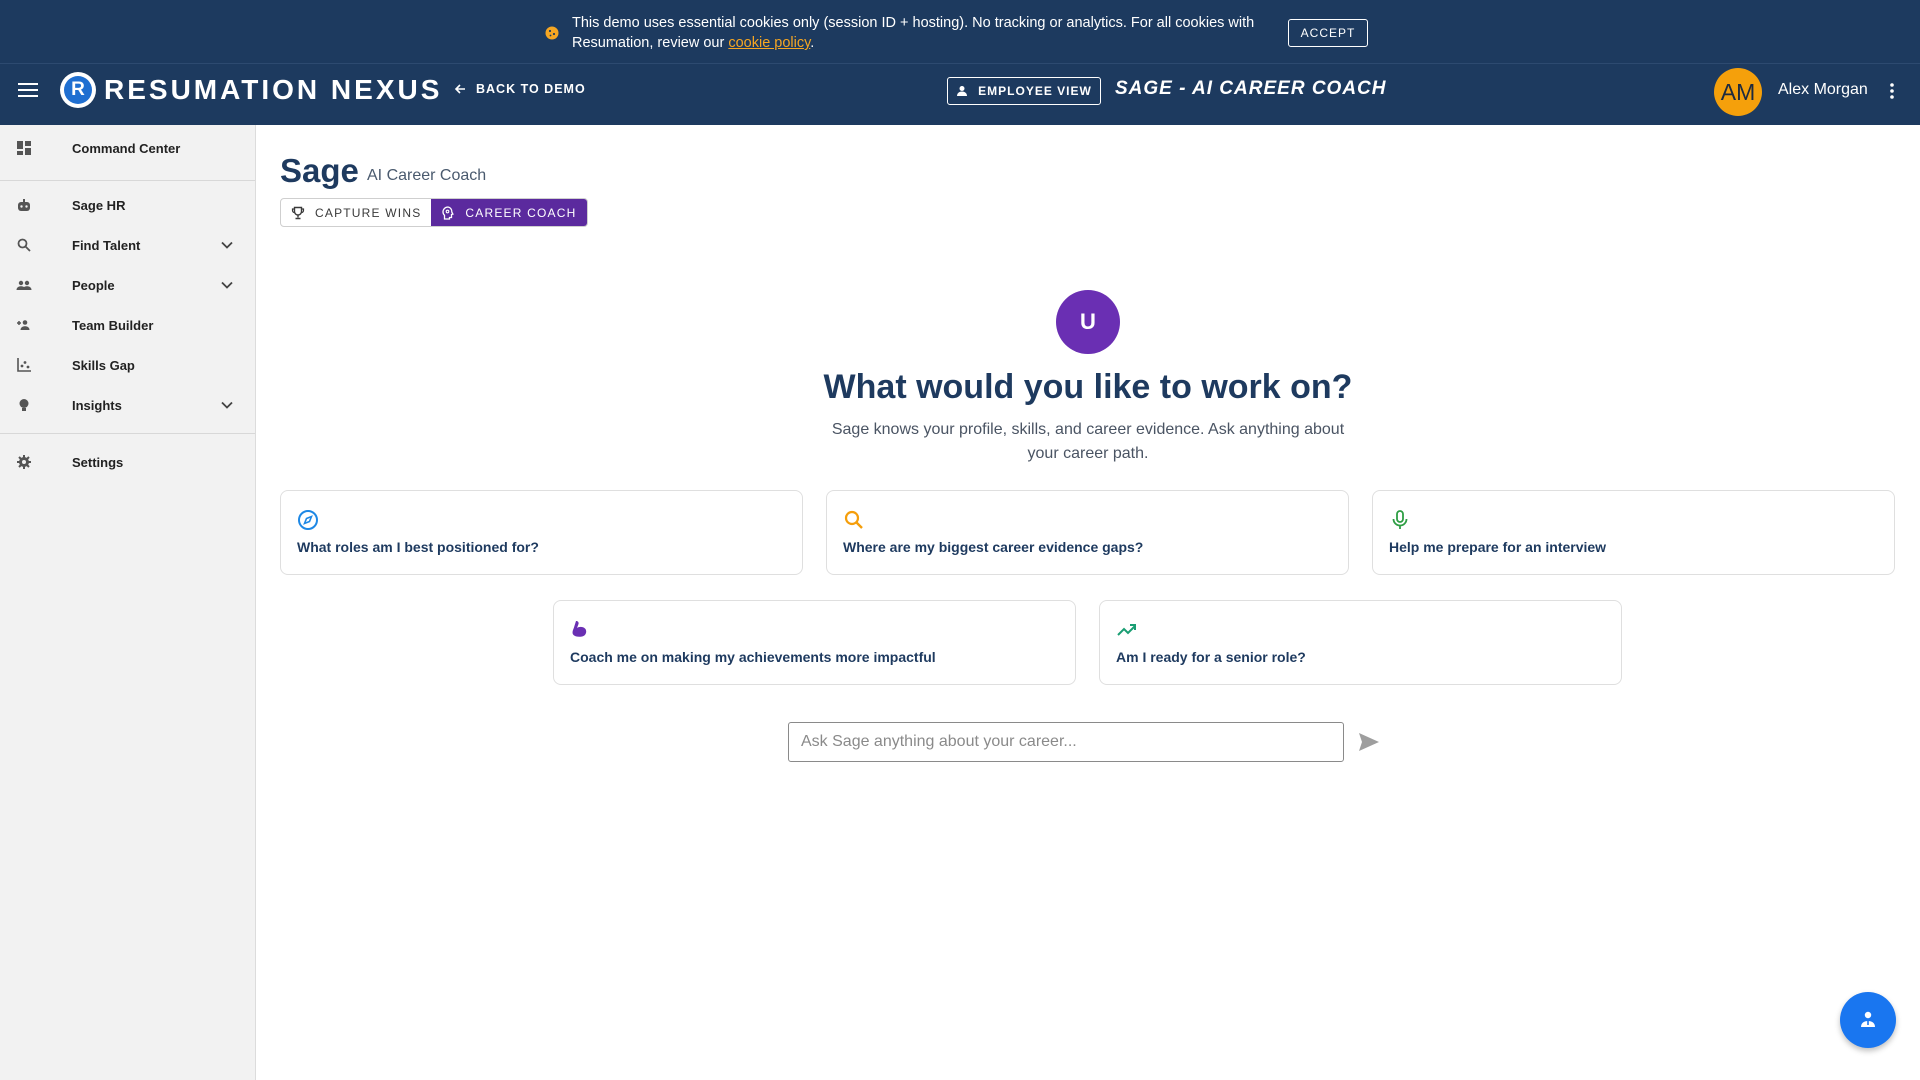 The height and width of the screenshot is (1080, 1920). I want to click on suggestion-text: Am I ready for a senior role?, so click(1211, 657).